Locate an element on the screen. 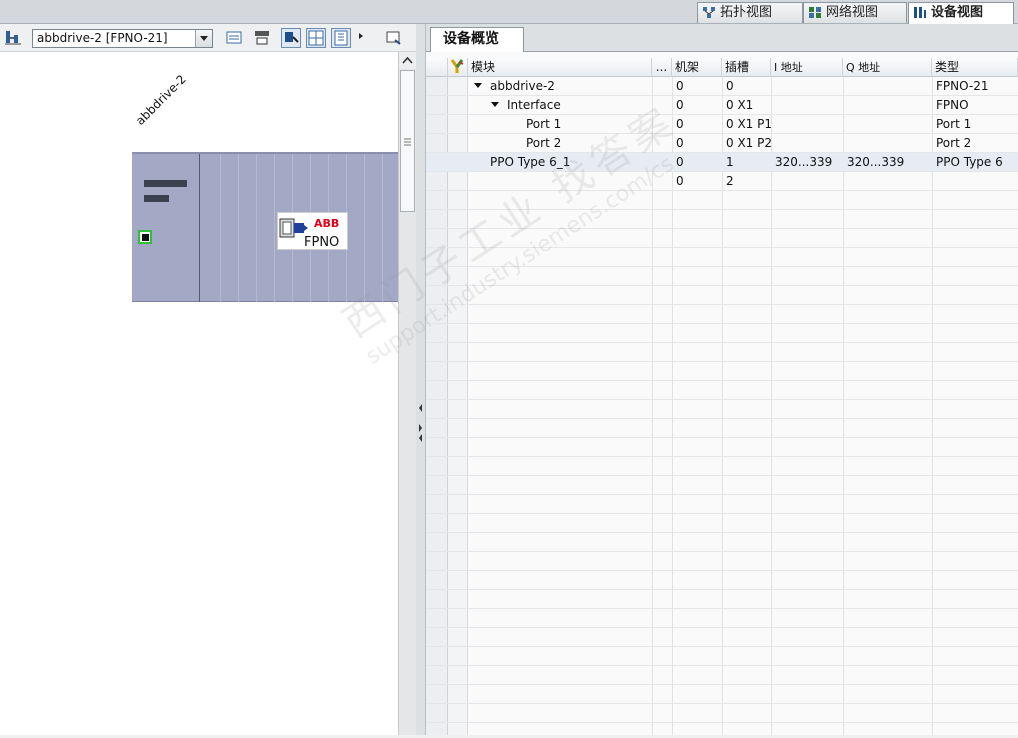  table-row: abbdrive-2 0 0 FPNO-21 is located at coordinates (722, 86).